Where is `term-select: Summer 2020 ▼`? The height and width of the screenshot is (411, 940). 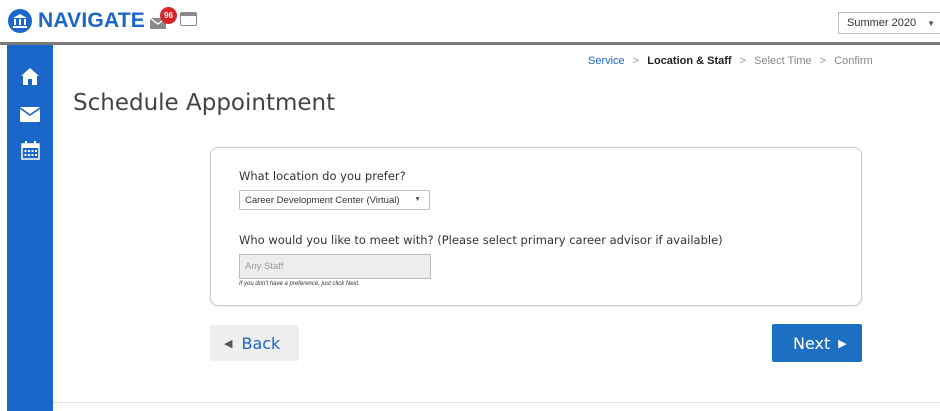 term-select: Summer 2020 ▼ is located at coordinates (889, 23).